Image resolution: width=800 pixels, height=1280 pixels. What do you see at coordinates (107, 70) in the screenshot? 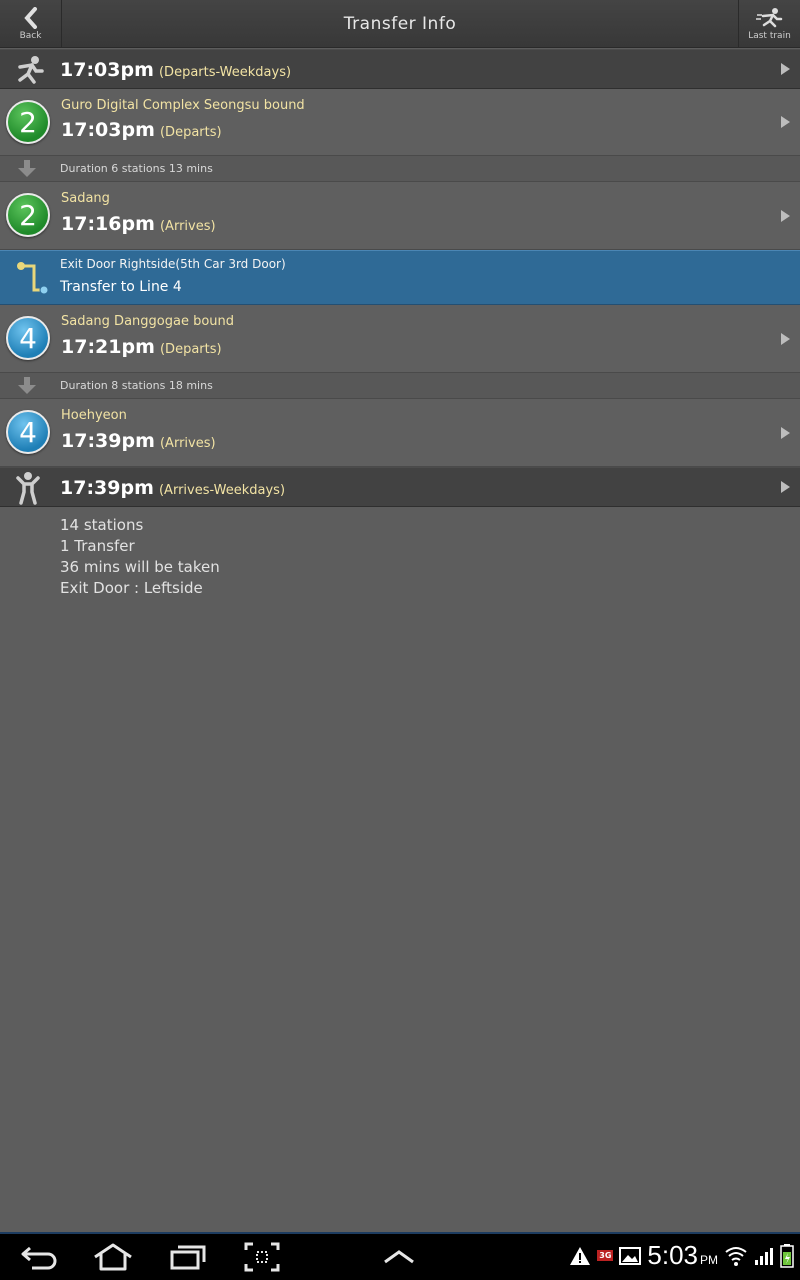
I see `departure-time: 17:03pm` at bounding box center [107, 70].